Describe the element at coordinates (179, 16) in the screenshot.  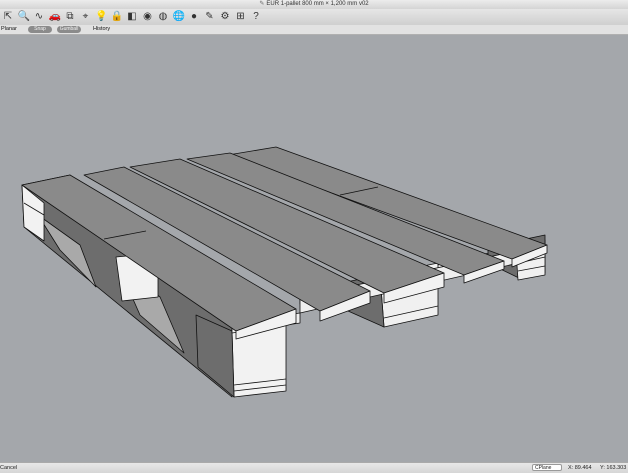
I see `globe-icon: 🌐` at that location.